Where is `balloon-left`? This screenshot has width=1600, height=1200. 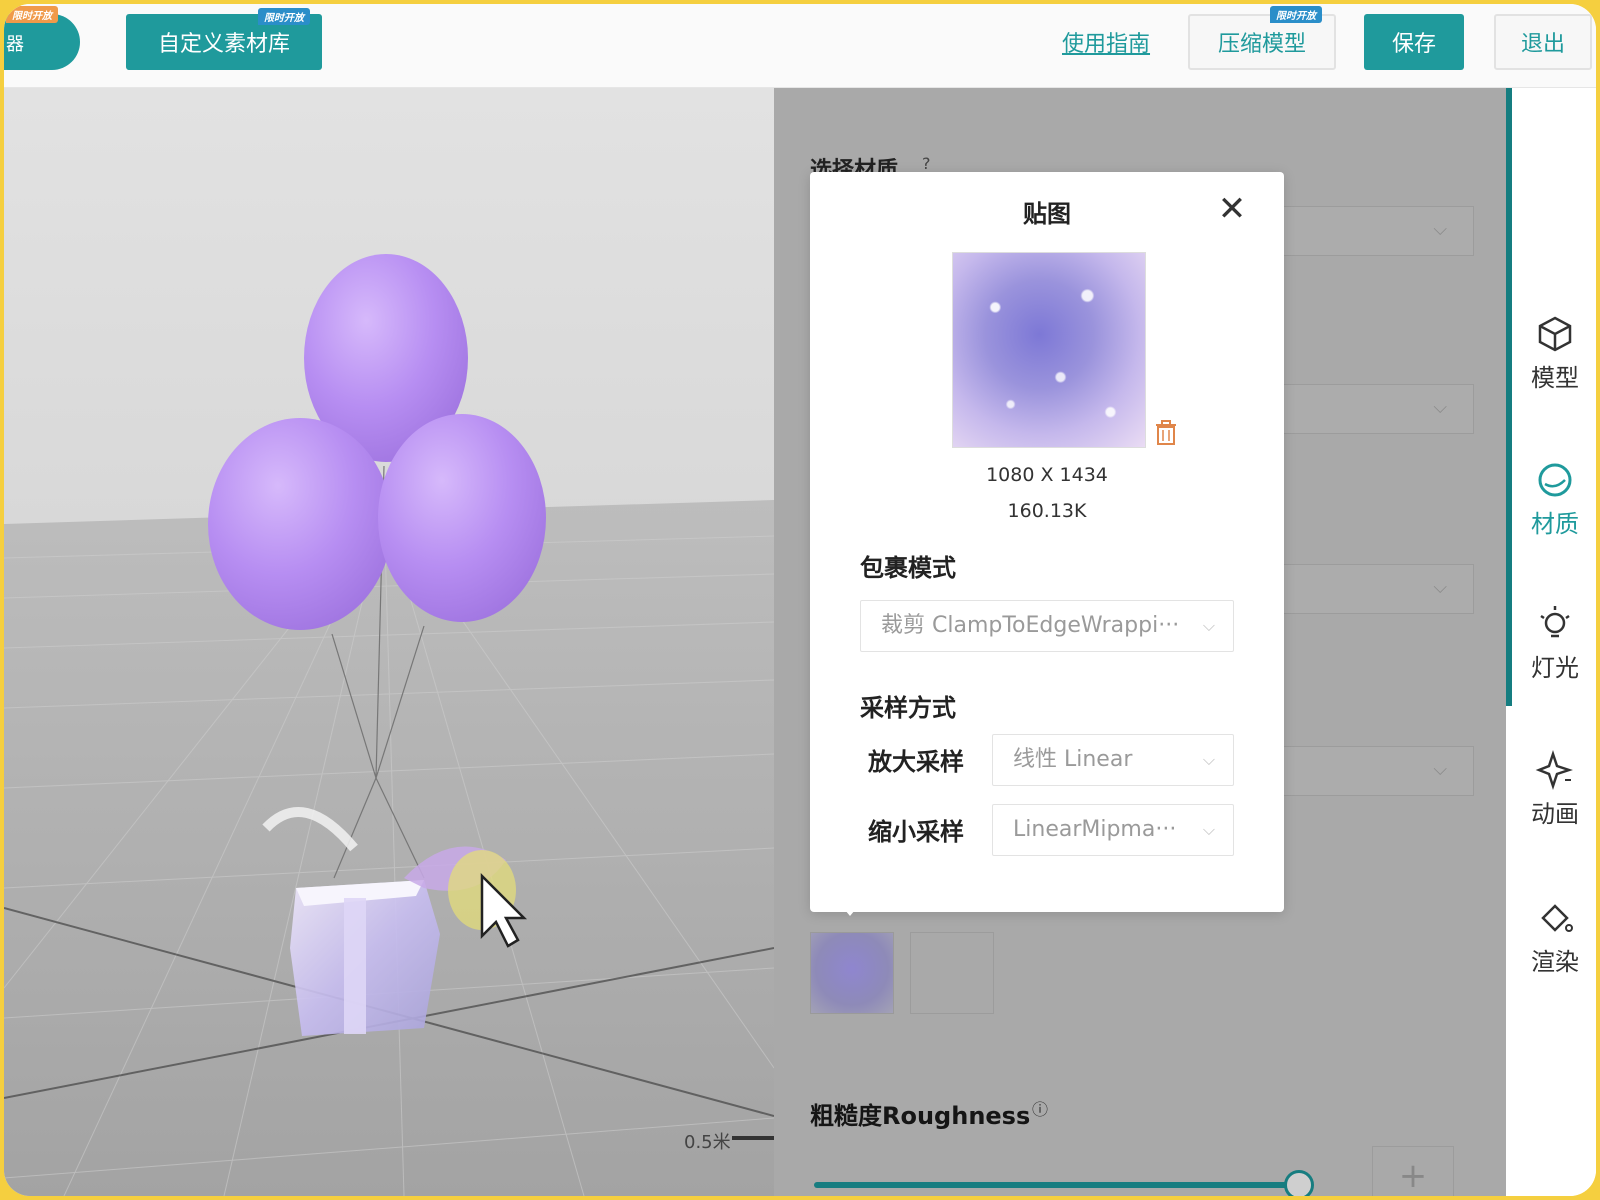
balloon-left is located at coordinates (300, 524).